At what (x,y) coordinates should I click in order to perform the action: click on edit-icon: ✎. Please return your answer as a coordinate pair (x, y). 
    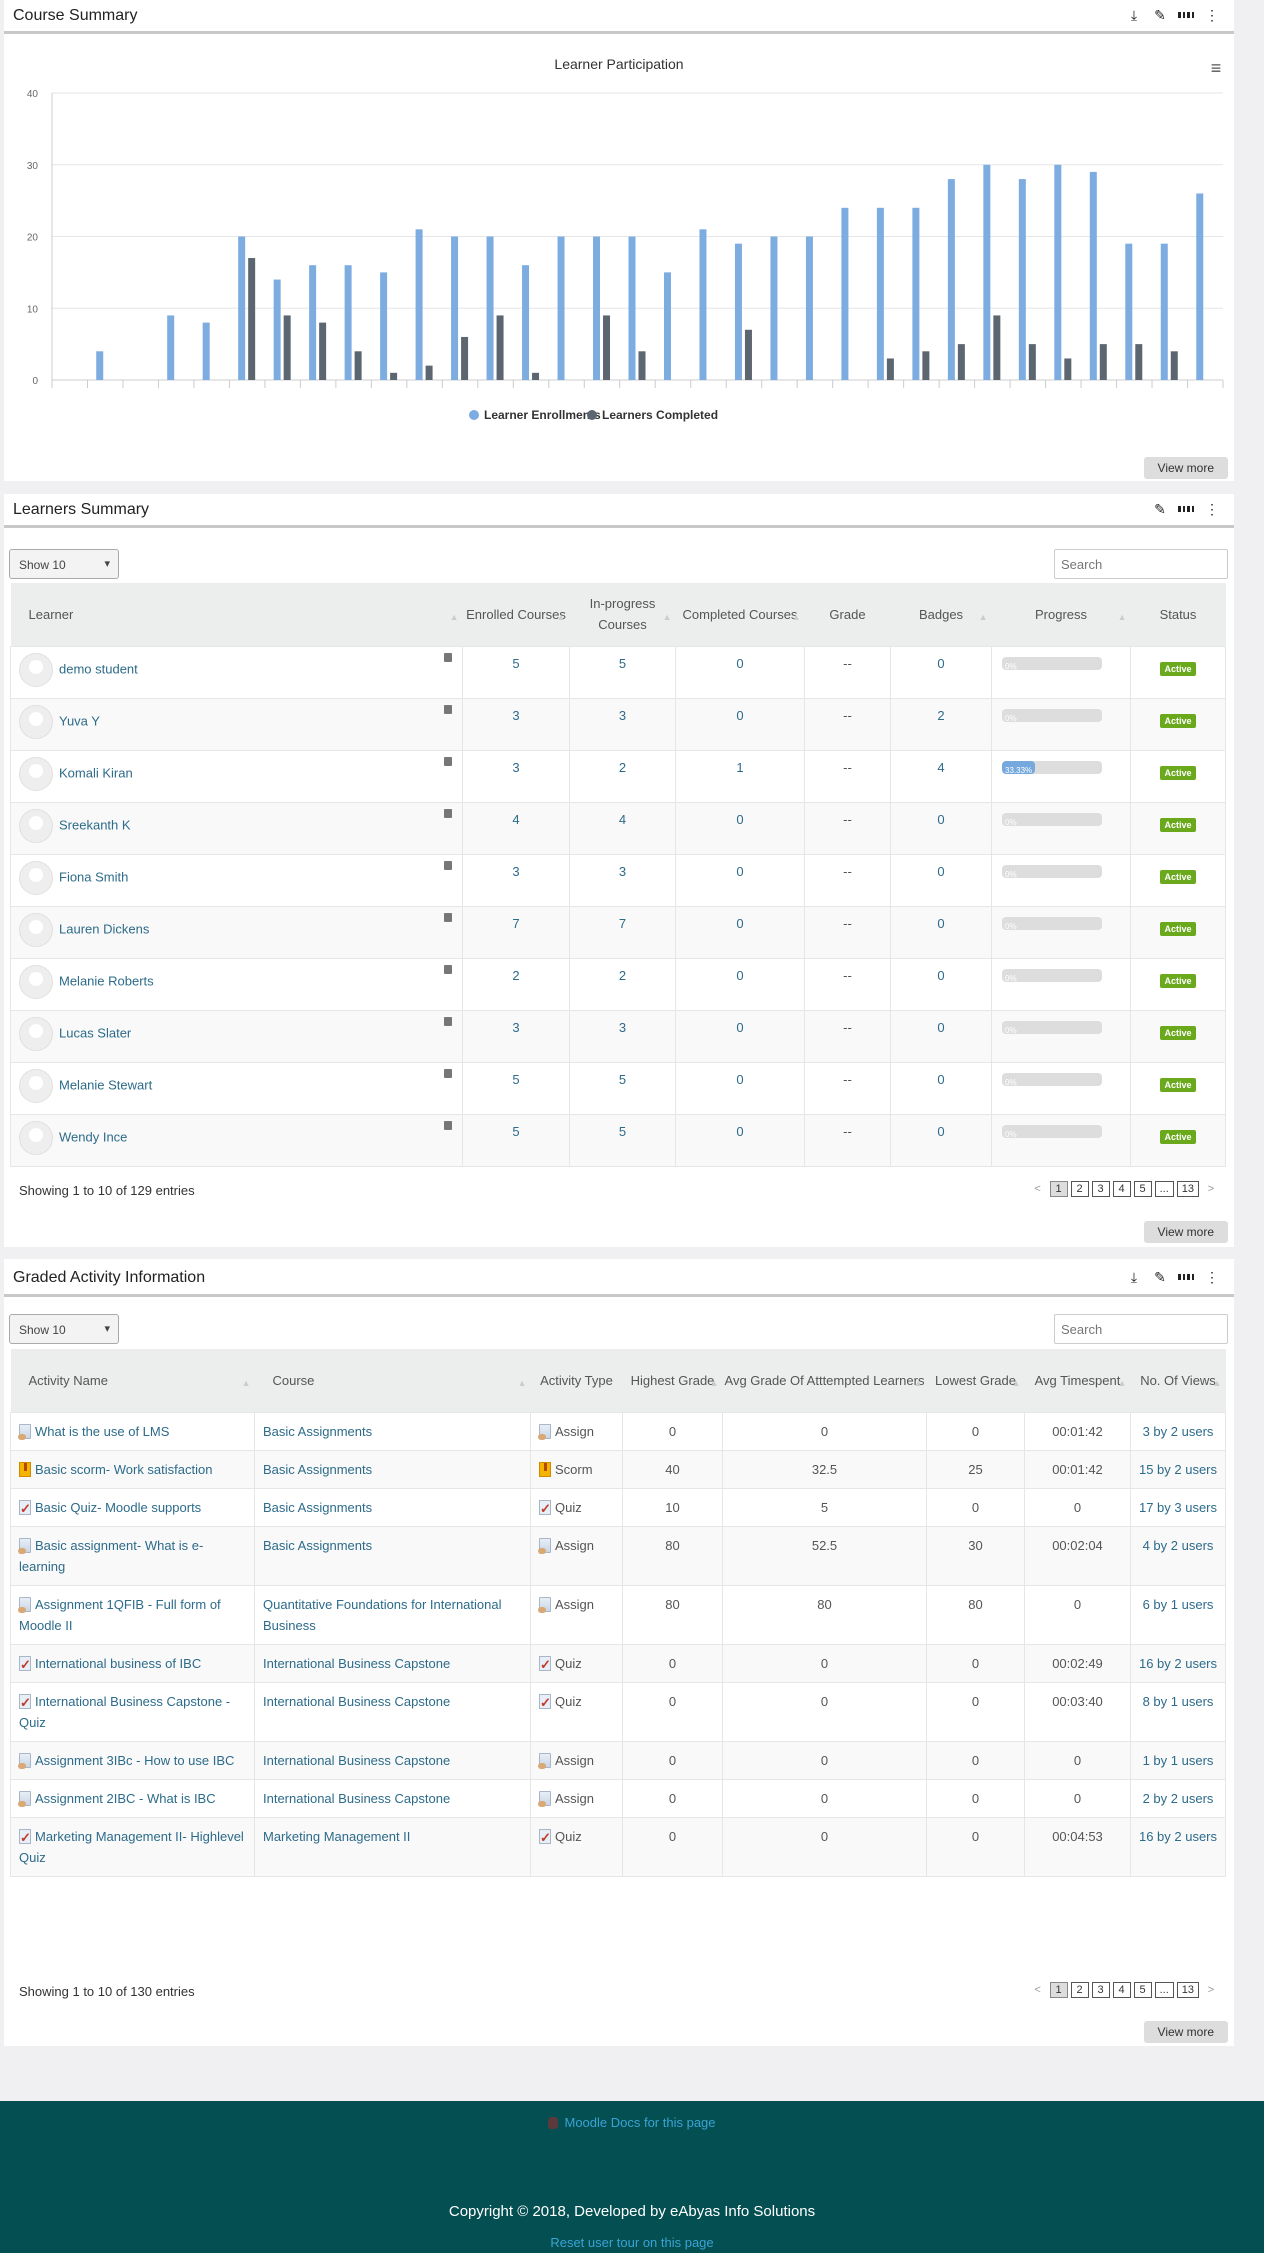
    Looking at the image, I should click on (1160, 1277).